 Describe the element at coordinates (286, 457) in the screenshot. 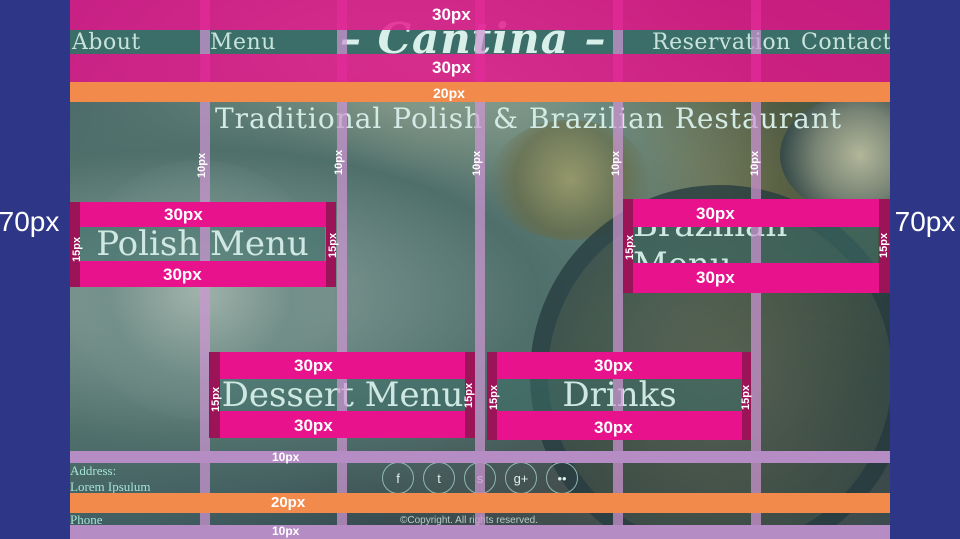

I see `guide-footer-gap-label: 10px` at that location.